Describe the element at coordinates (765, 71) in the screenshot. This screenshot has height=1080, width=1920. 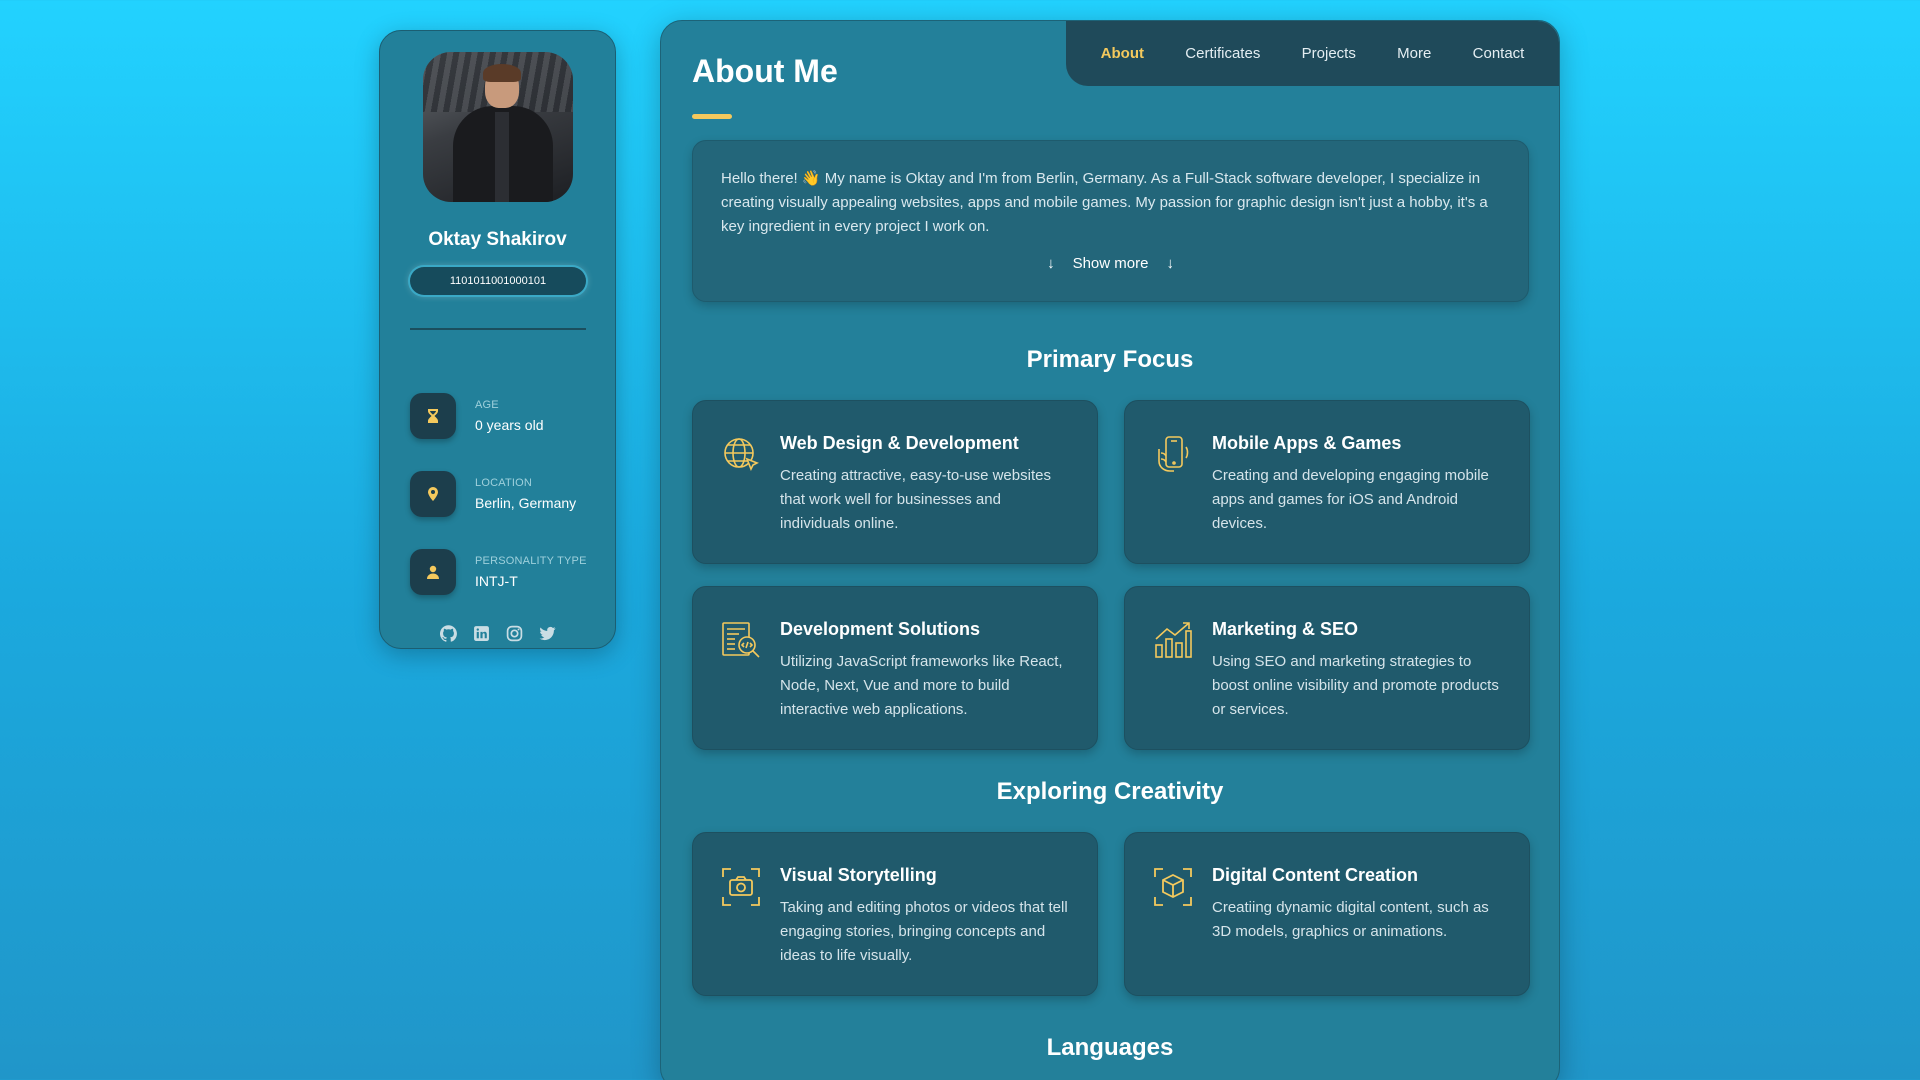
I see `page-title: About Me` at that location.